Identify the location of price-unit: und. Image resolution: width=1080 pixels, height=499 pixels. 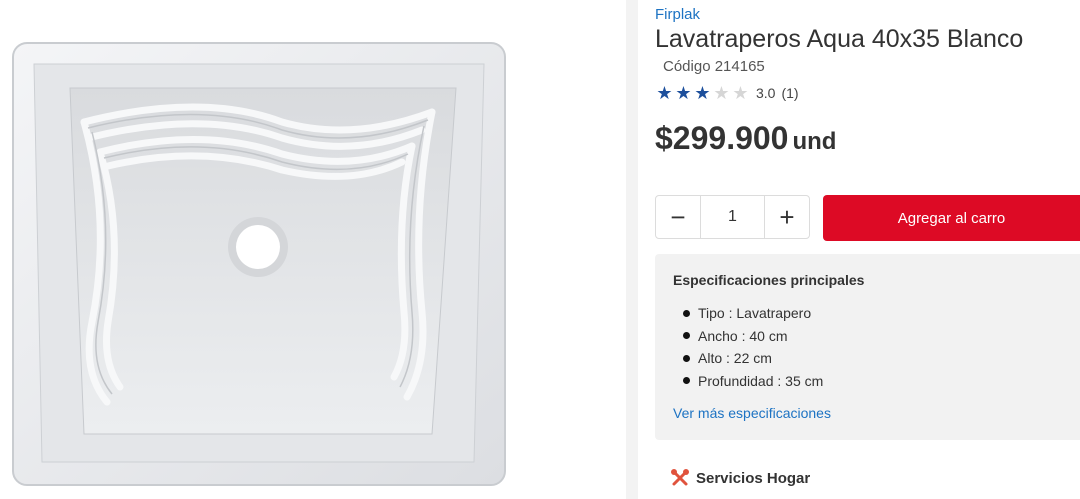
(814, 141).